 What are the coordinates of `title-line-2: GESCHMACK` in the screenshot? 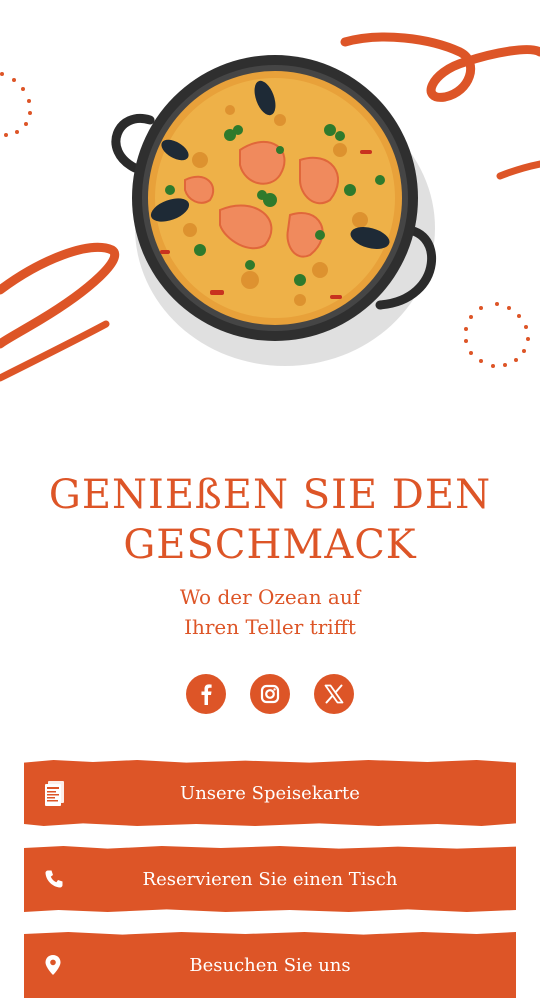 It's located at (270, 545).